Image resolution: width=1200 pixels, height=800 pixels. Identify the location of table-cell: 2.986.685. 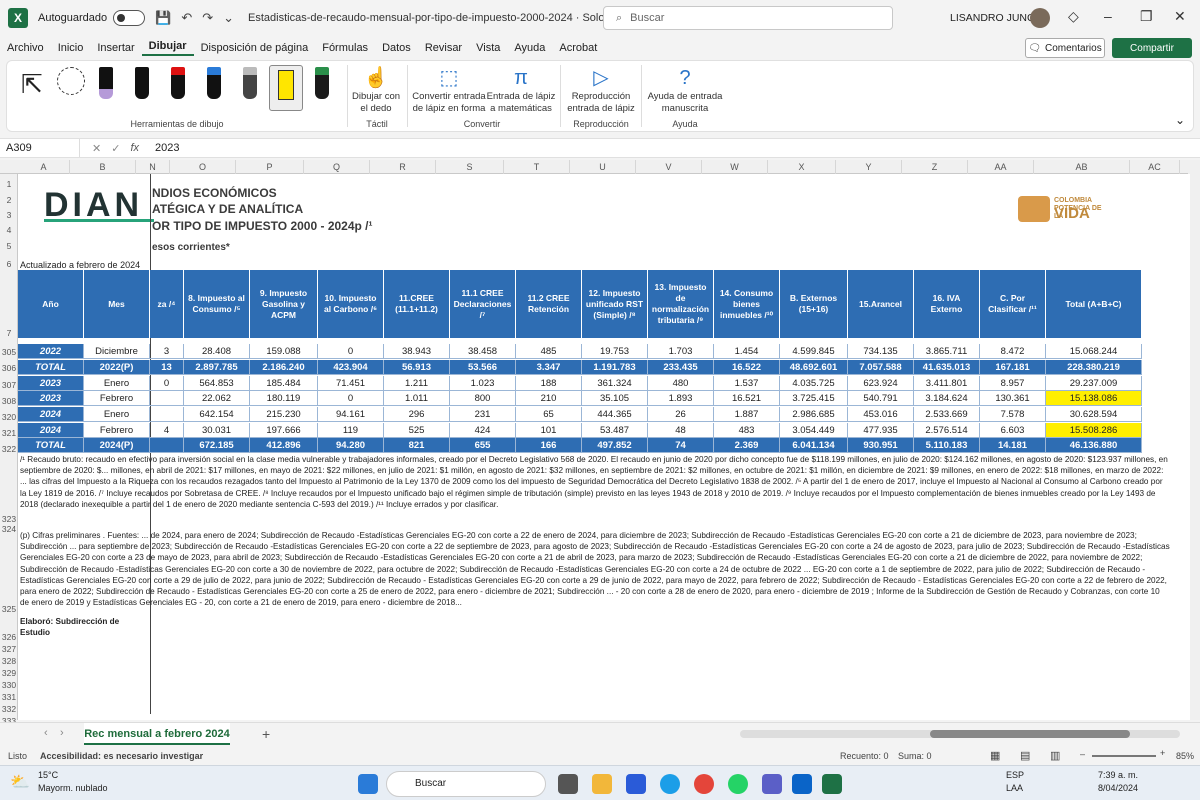
(814, 414).